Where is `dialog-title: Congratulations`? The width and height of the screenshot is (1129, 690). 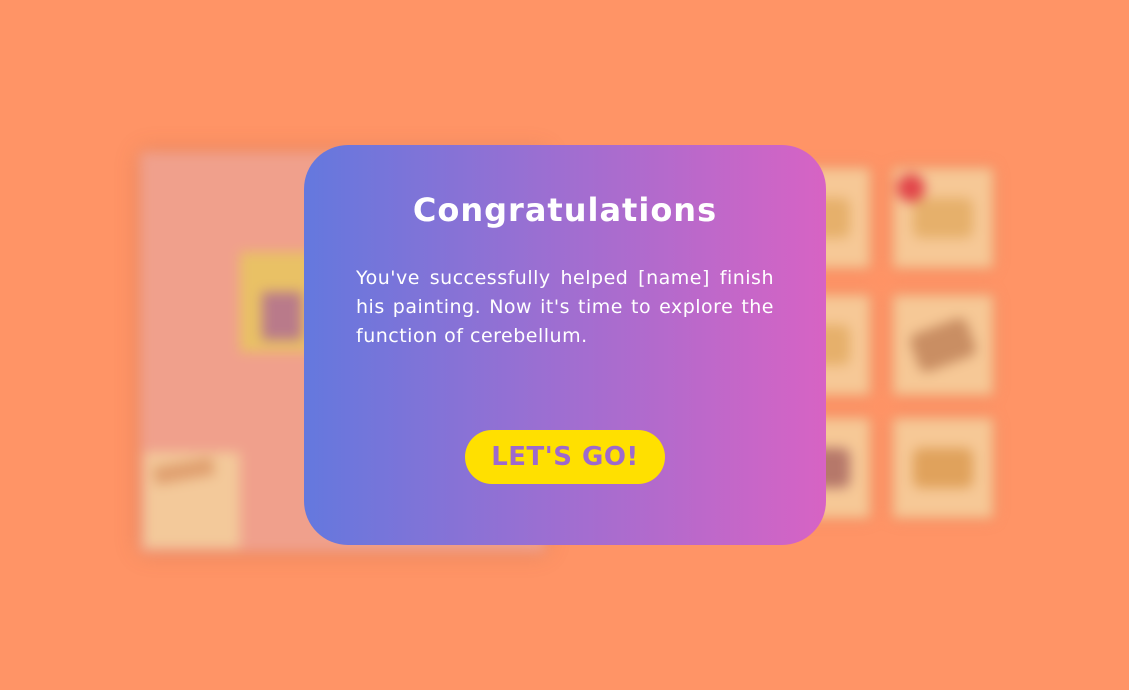 dialog-title: Congratulations is located at coordinates (565, 210).